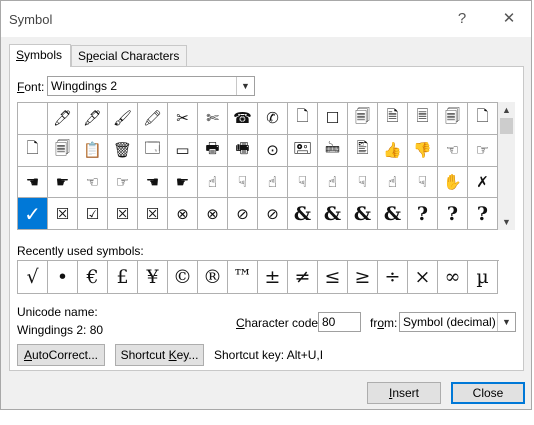  I want to click on close-icon: ✕, so click(509, 19).